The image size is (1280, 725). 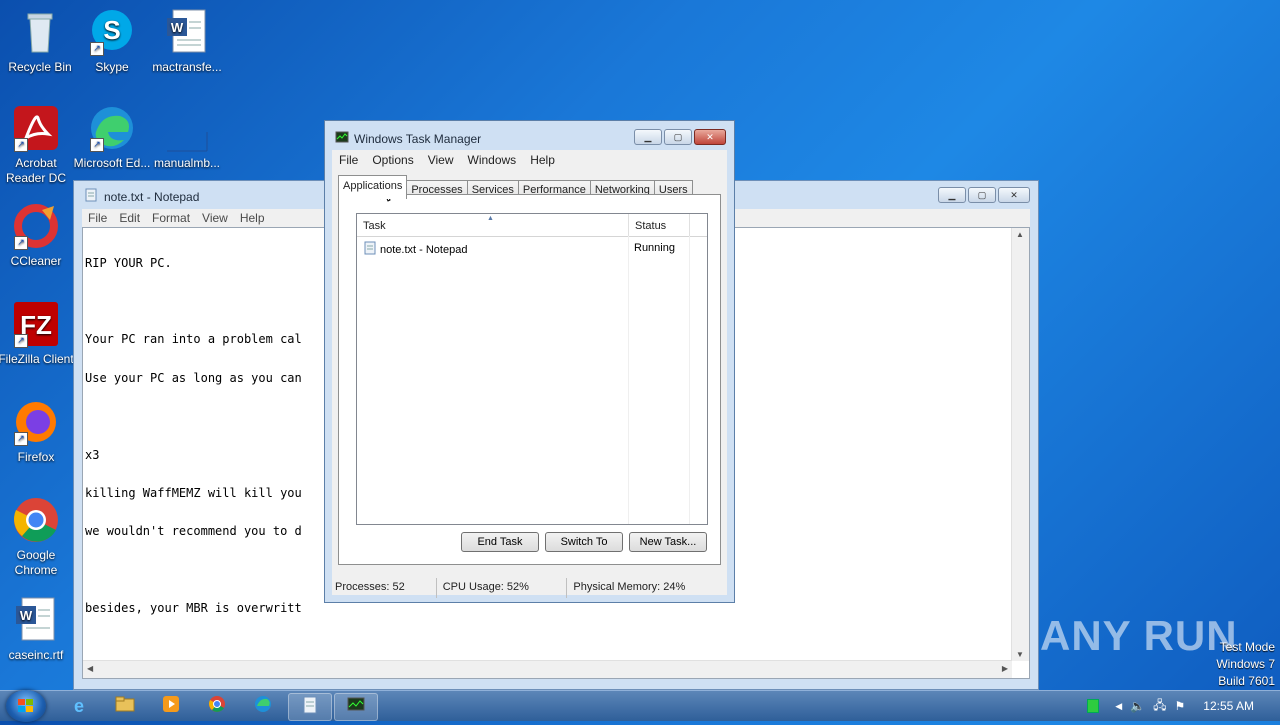 What do you see at coordinates (36, 226) in the screenshot?
I see `ccleaner-icon: ↗` at bounding box center [36, 226].